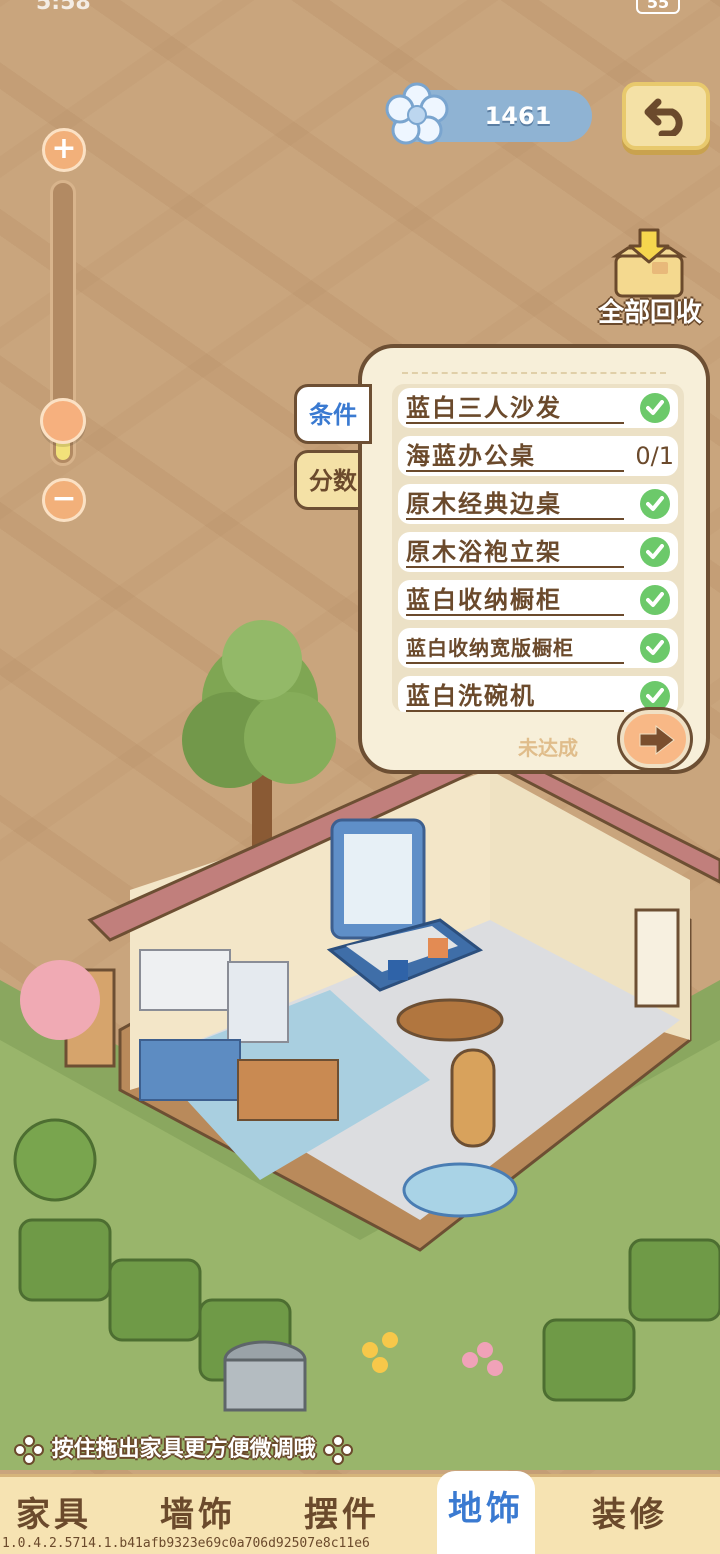 This screenshot has width=720, height=1554. Describe the element at coordinates (538, 552) in the screenshot. I see `condition-row: 原木浴袍立架` at that location.